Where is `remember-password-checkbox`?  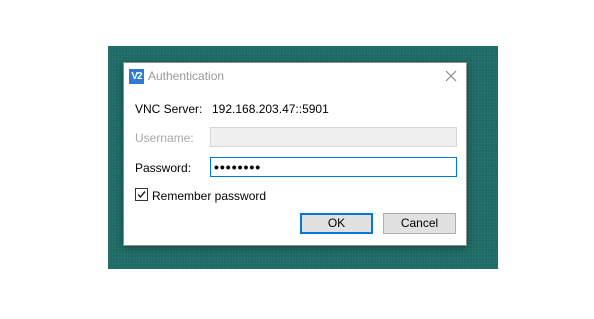
remember-password-checkbox is located at coordinates (141, 194).